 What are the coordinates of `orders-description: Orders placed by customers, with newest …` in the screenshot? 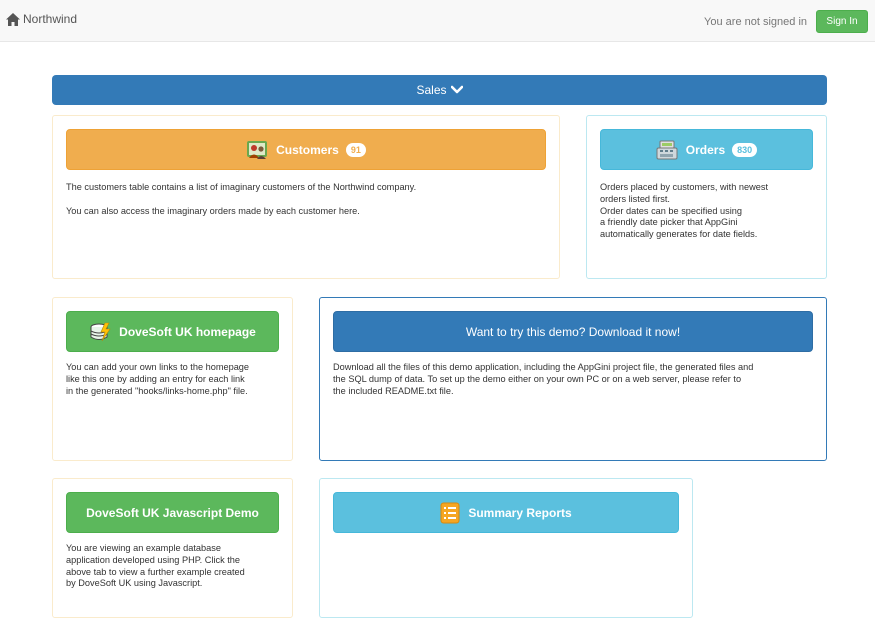 It's located at (710, 211).